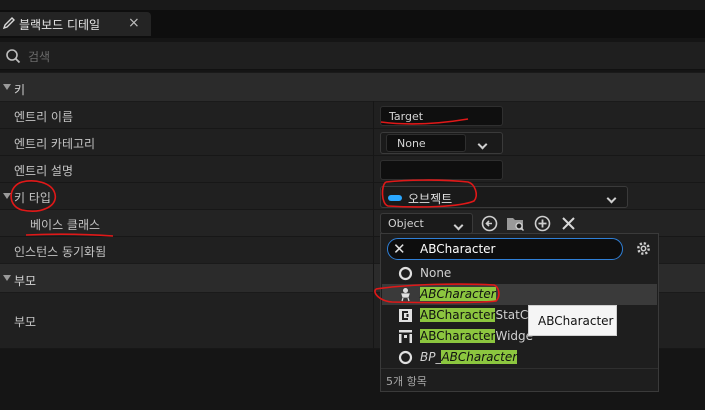 The width and height of the screenshot is (705, 410). Describe the element at coordinates (542, 223) in the screenshot. I see `add-icon` at that location.